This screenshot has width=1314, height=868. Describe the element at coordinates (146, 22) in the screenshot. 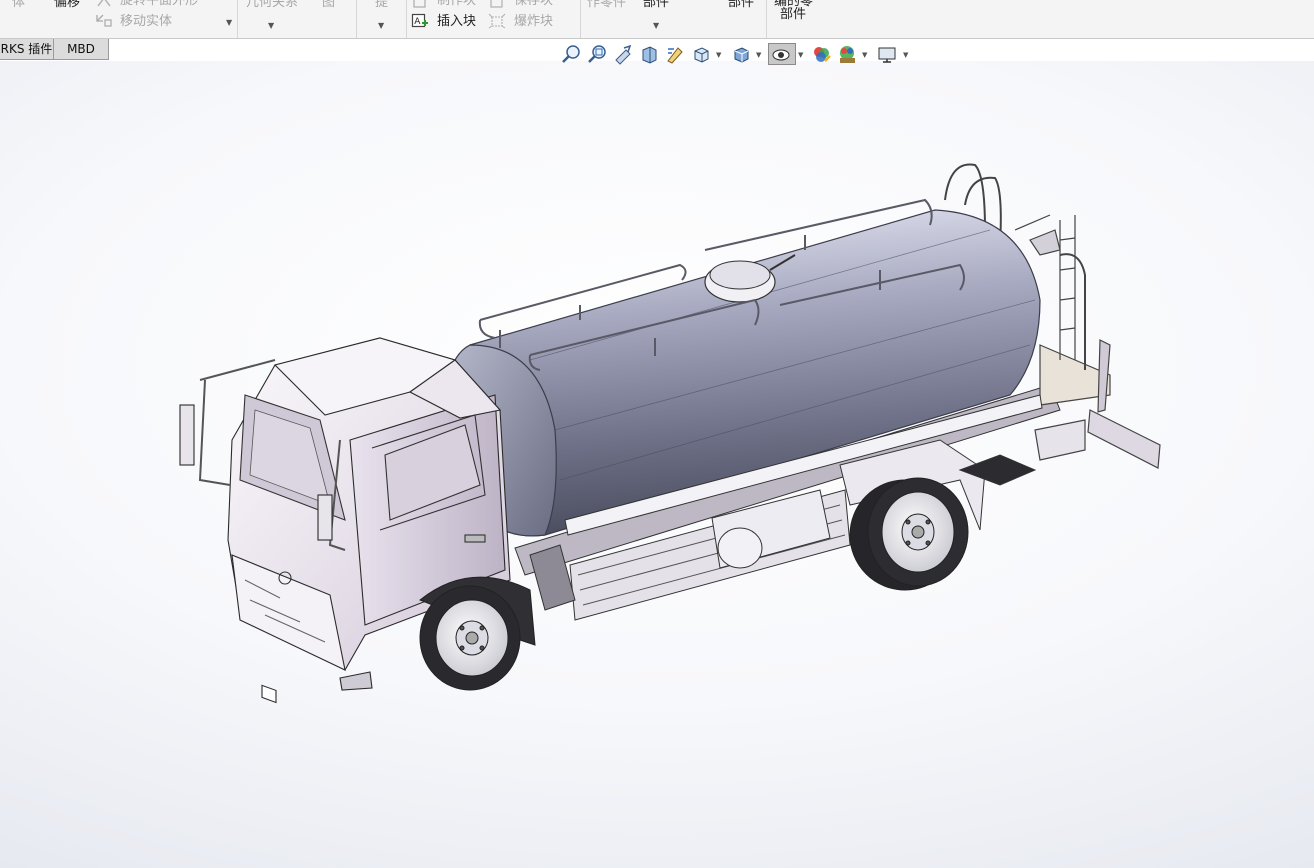

I see `move-body-button: 移动实体` at that location.